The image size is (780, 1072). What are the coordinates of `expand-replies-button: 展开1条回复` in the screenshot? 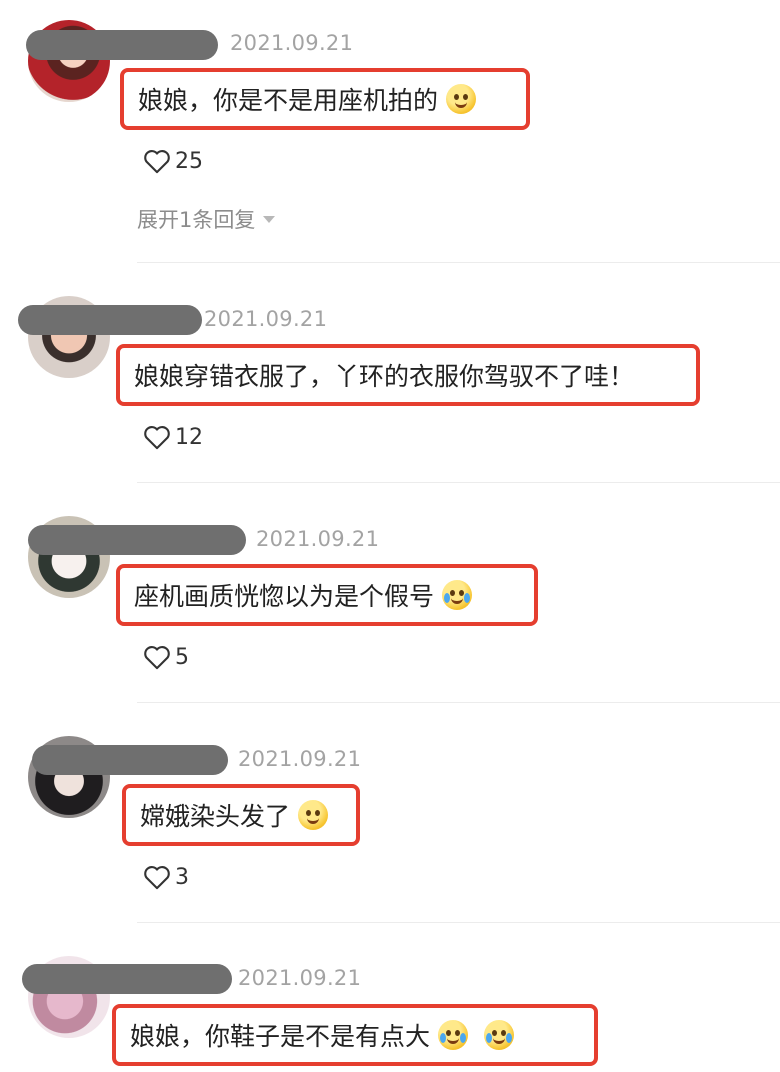 It's located at (206, 219).